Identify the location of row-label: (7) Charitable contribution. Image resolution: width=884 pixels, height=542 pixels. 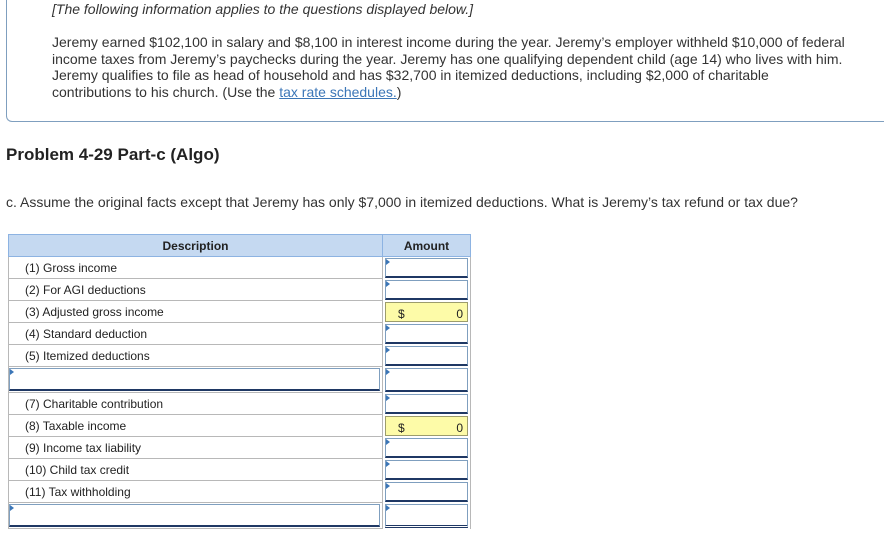
(195, 403).